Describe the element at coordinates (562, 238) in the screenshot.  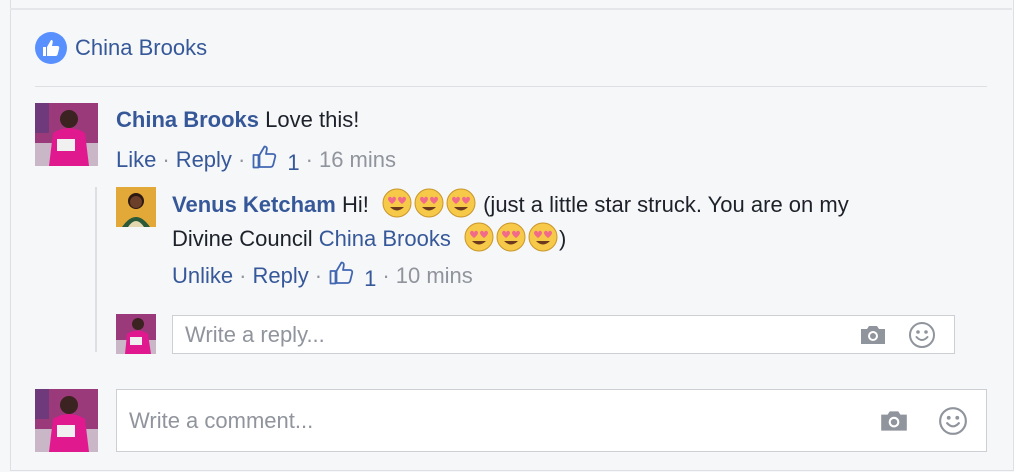
I see `reply-text: )` at that location.